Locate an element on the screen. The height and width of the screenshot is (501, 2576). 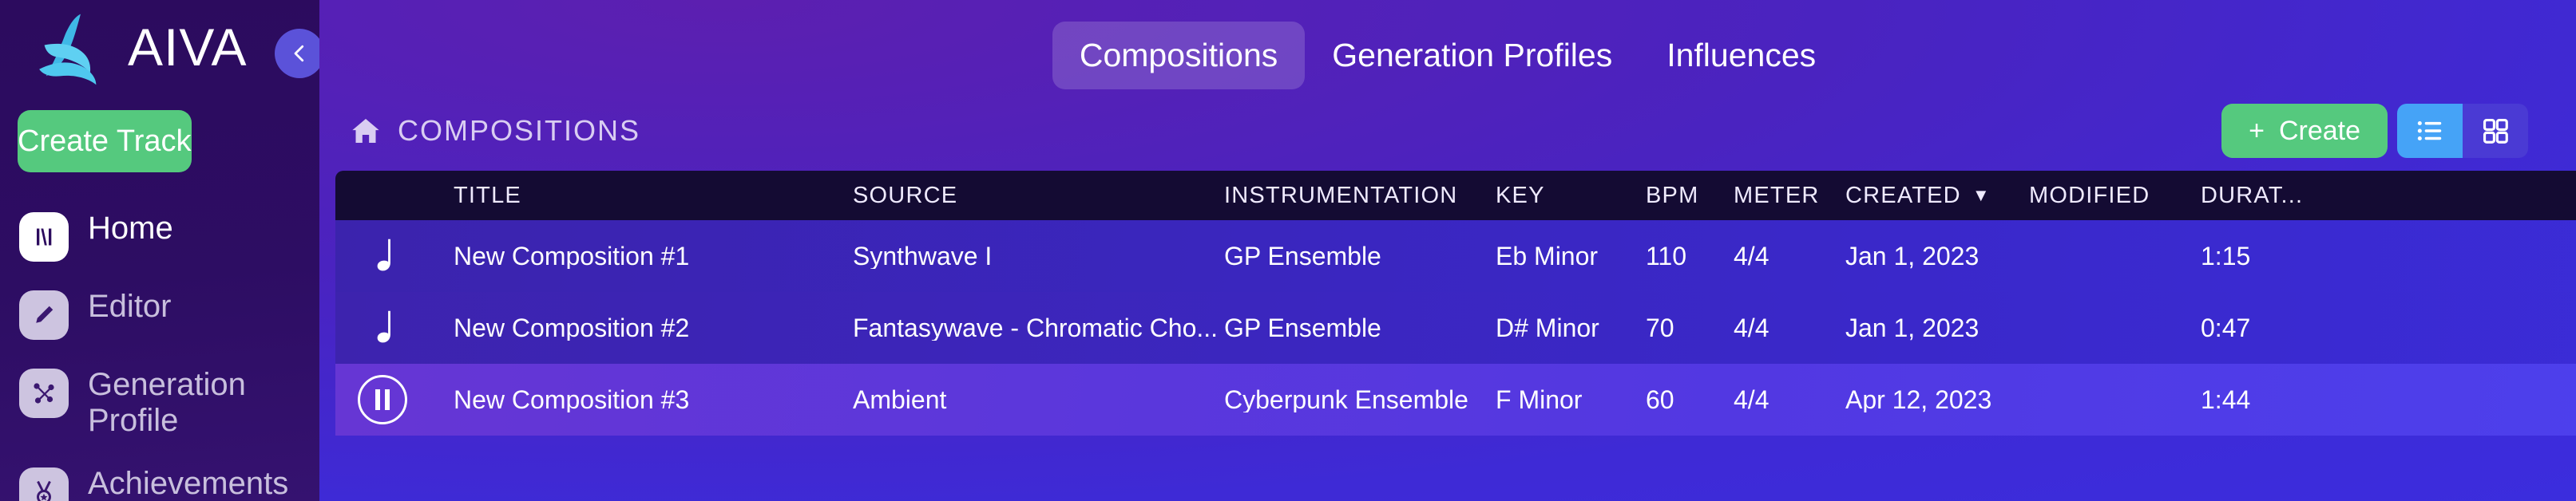
th-bpm: BPM is located at coordinates (1690, 195).